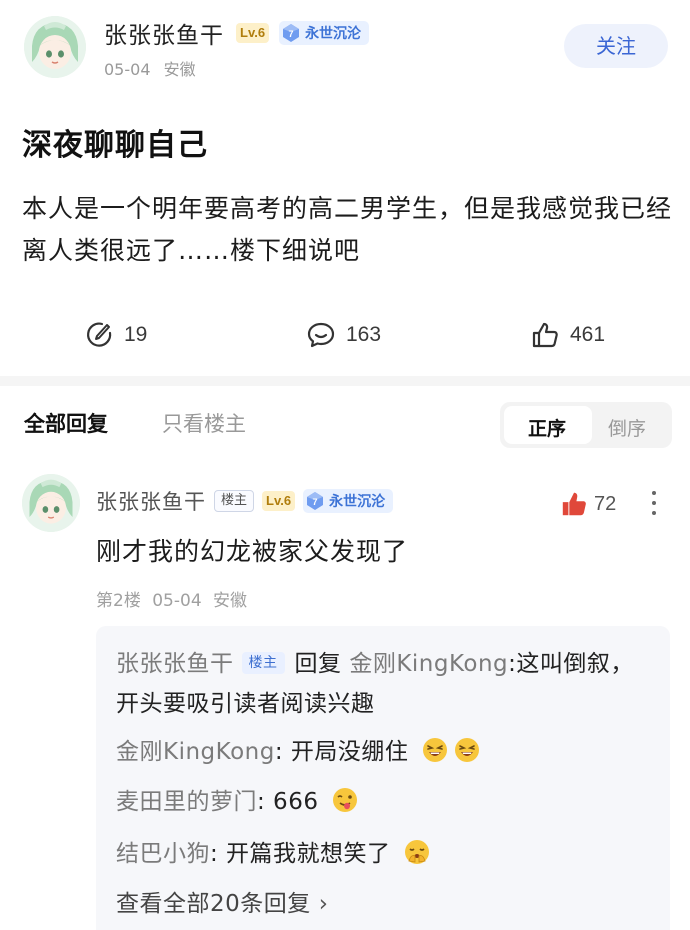 This screenshot has width=690, height=930. Describe the element at coordinates (345, 800) in the screenshot. I see `tongue-emoji-icon` at that location.